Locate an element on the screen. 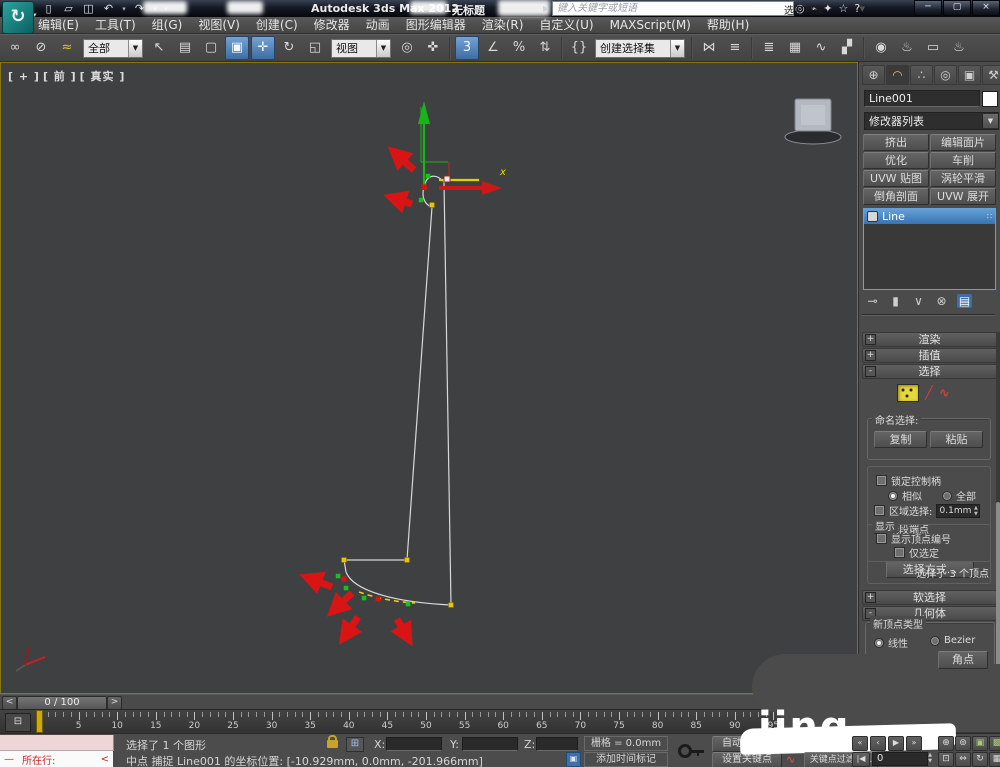 The height and width of the screenshot is (767, 1000). previous-frame-arrow: < is located at coordinates (9, 703).